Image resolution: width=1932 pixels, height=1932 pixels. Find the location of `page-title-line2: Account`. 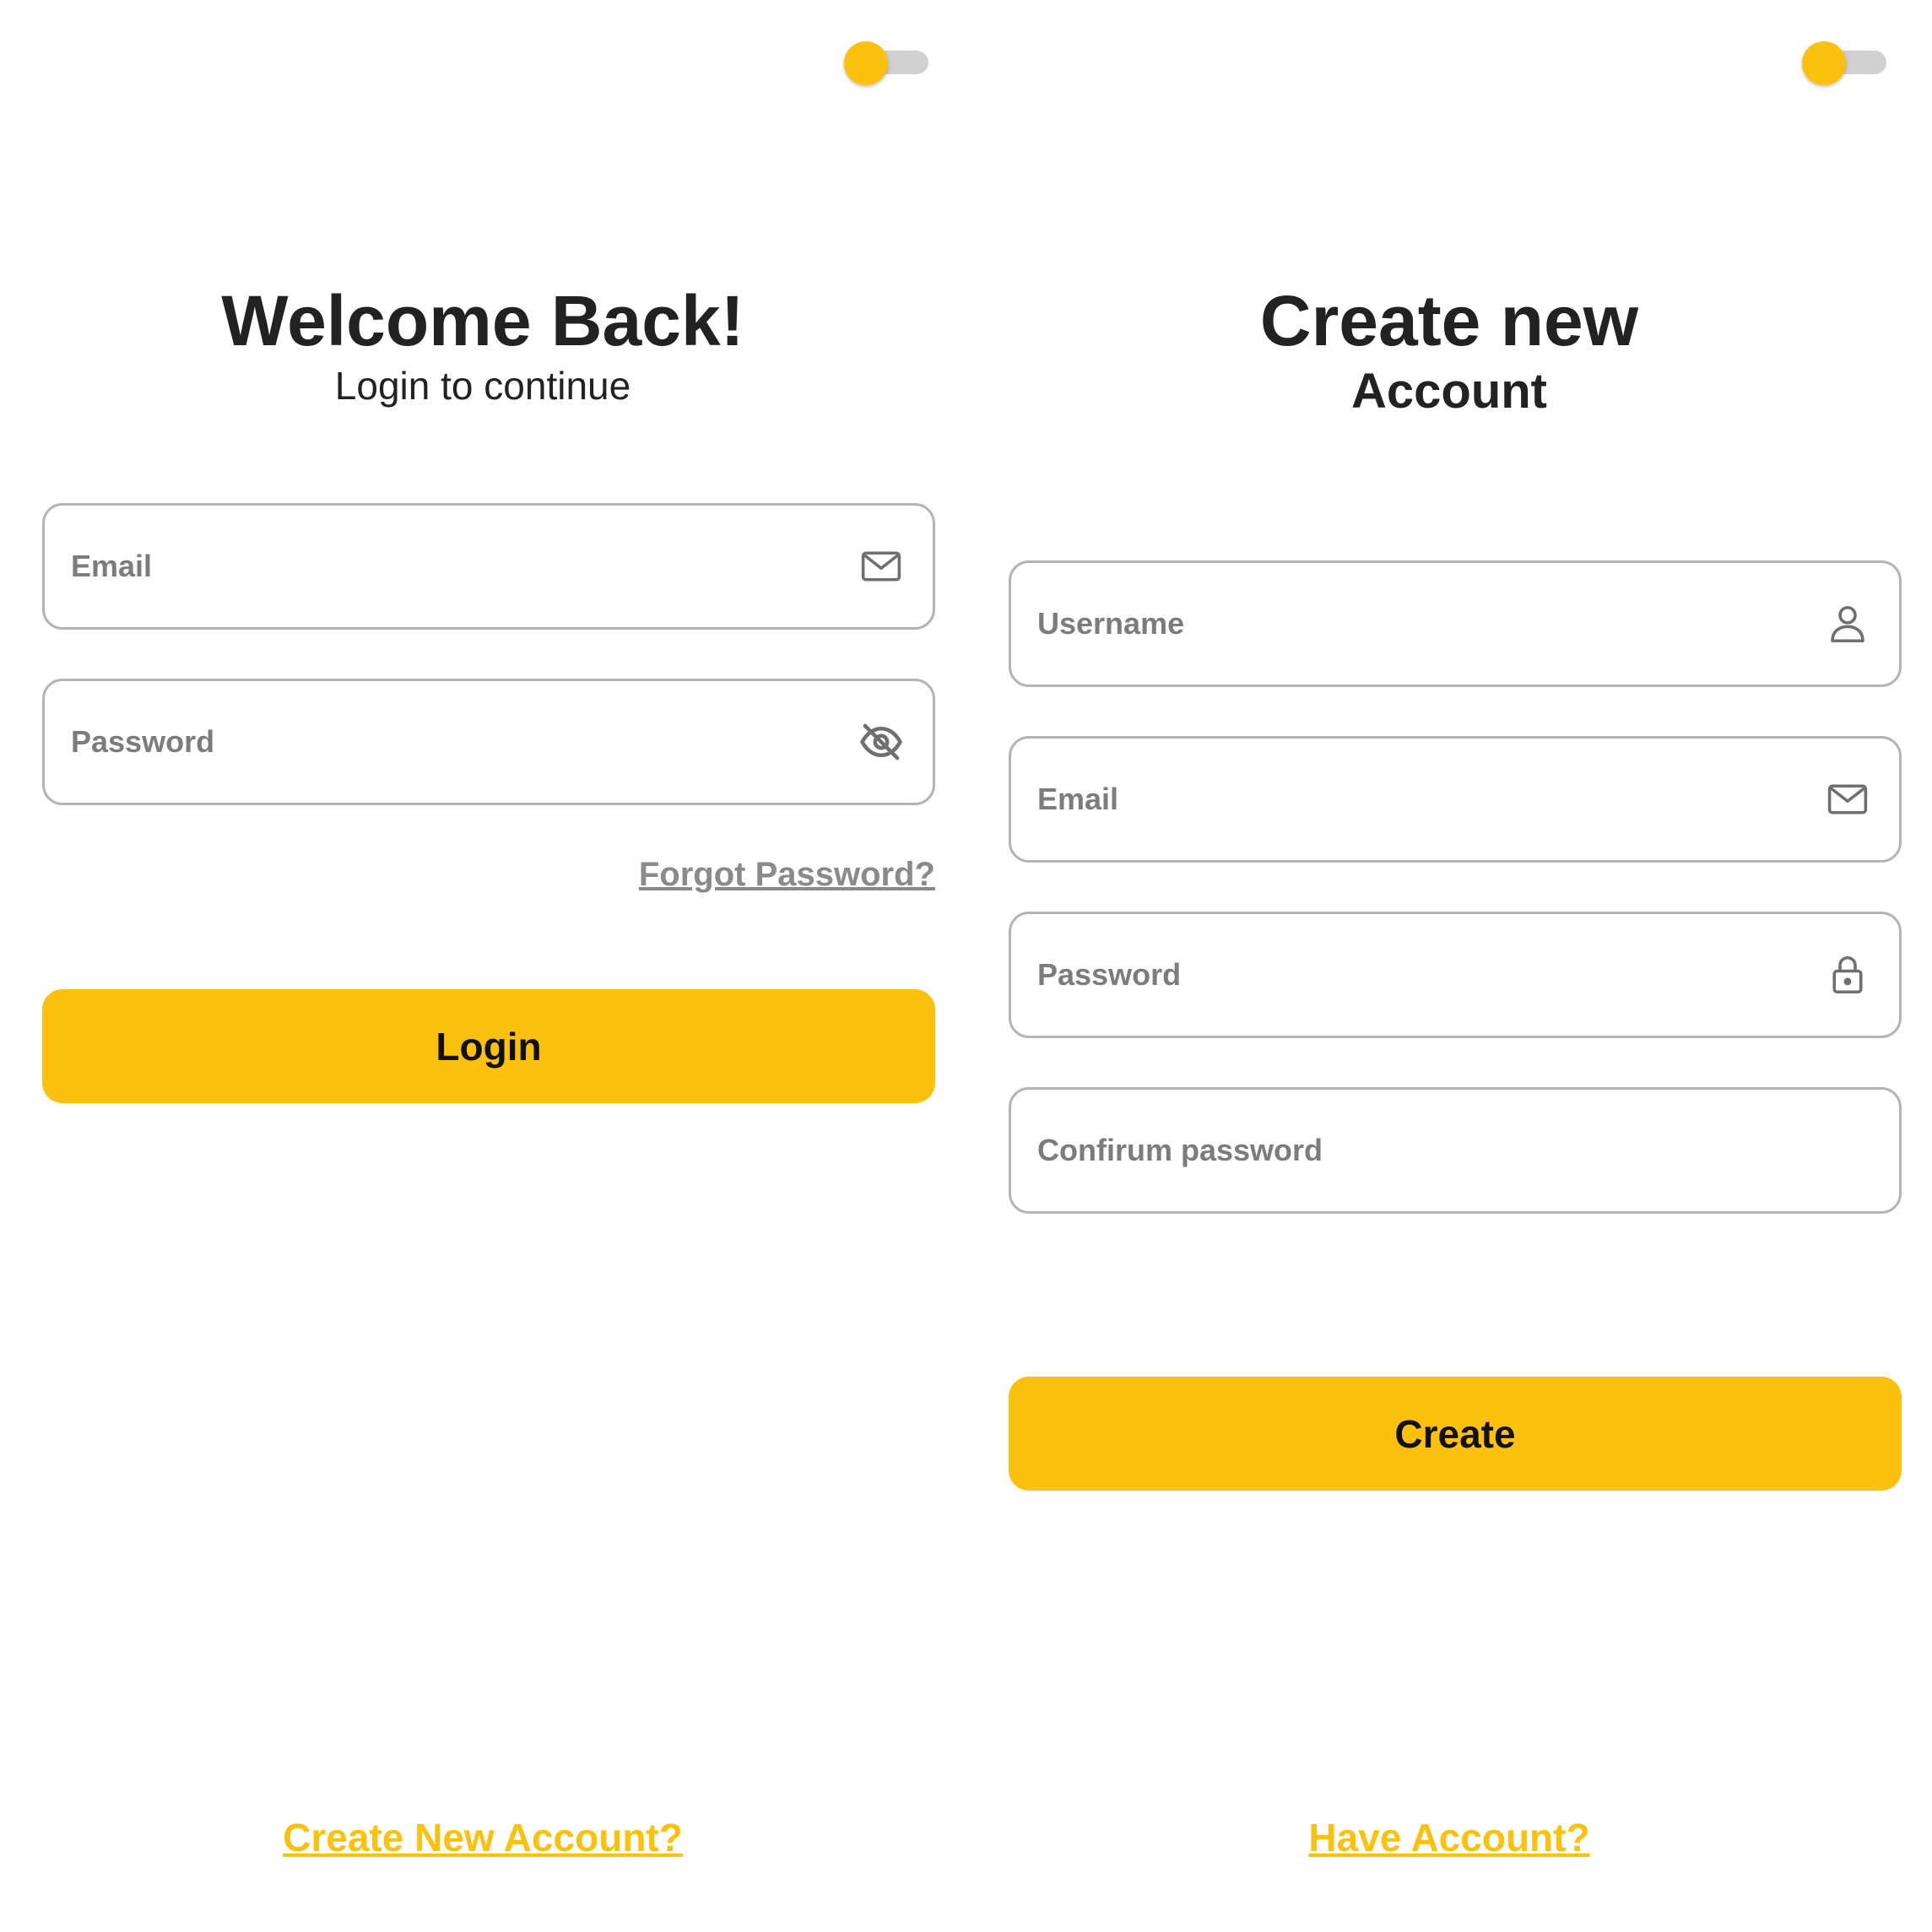

page-title-line2: Account is located at coordinates (1449, 391).